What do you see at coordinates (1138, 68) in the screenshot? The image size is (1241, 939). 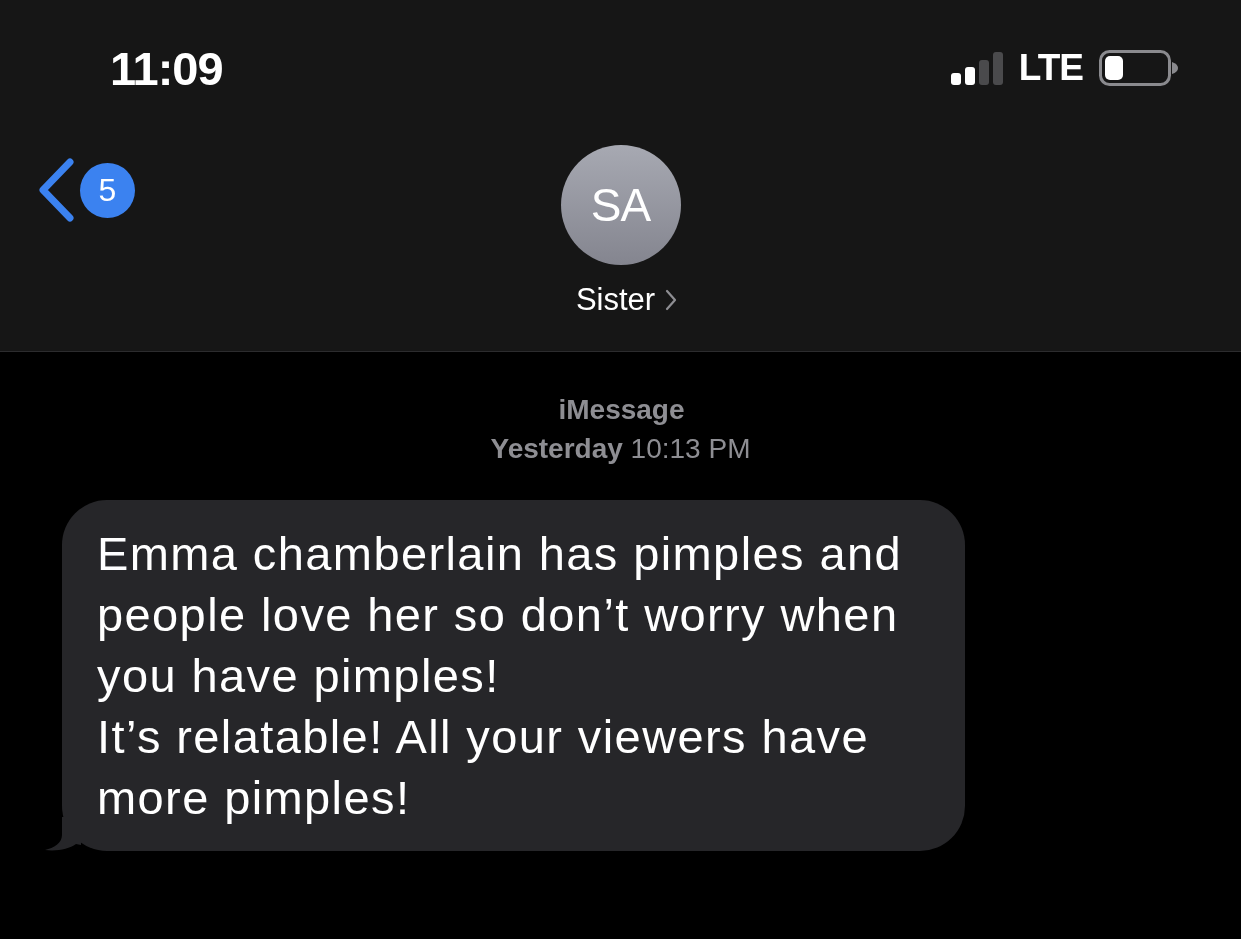 I see `battery-icon` at bounding box center [1138, 68].